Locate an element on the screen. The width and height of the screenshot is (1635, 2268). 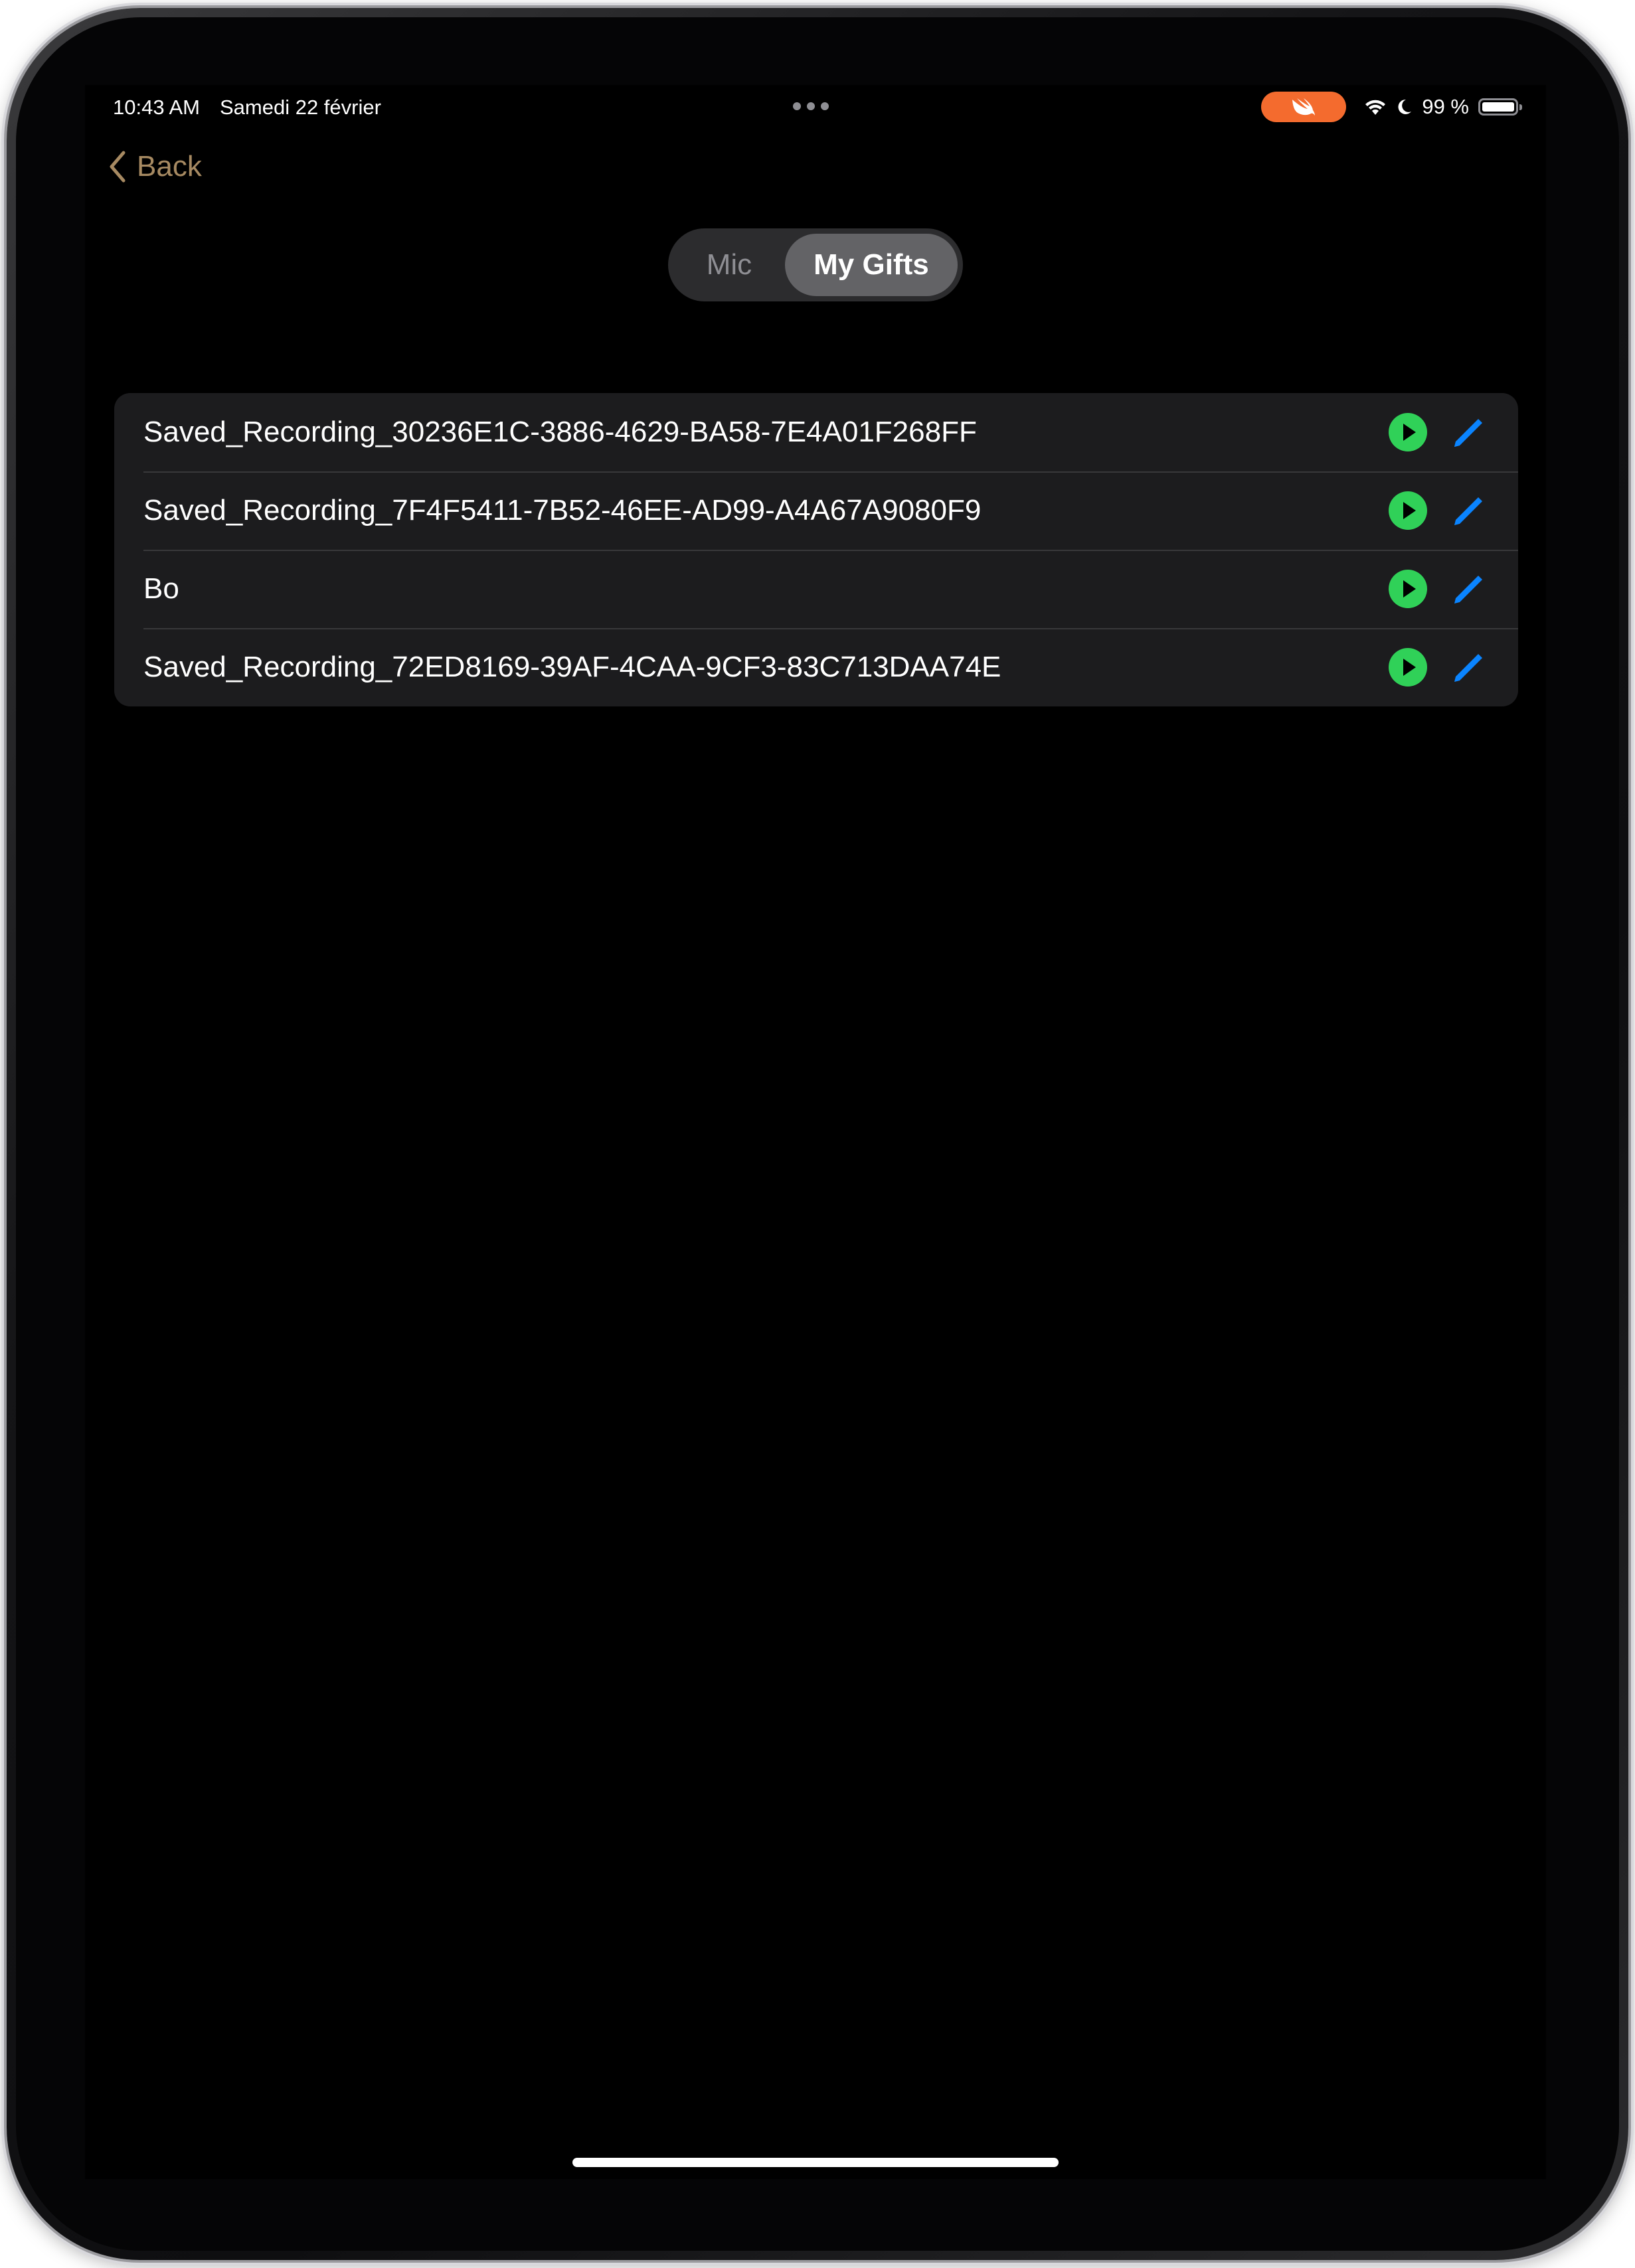
moon-icon is located at coordinates (1405, 106).